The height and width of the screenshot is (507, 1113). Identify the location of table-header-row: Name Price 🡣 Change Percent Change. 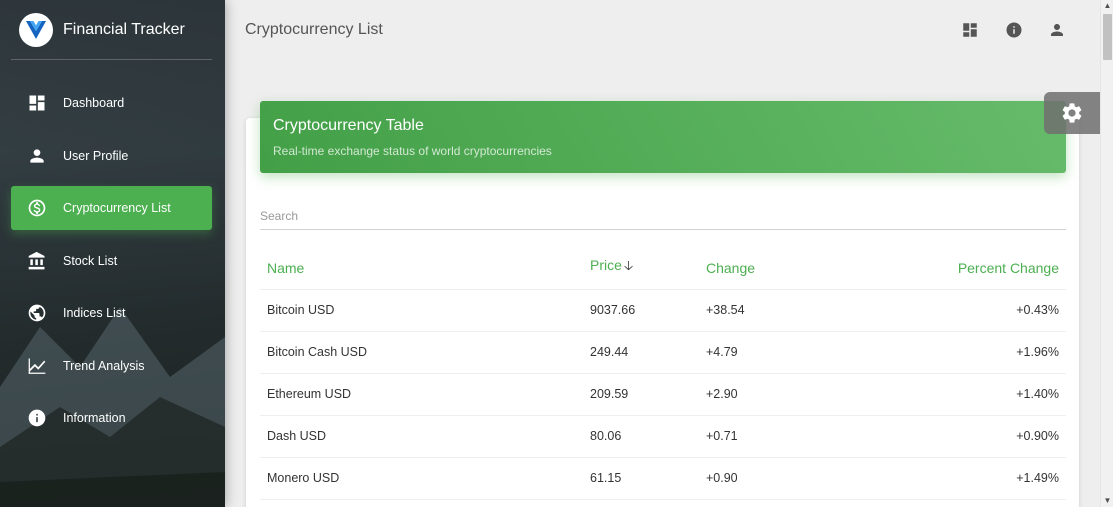
(663, 268).